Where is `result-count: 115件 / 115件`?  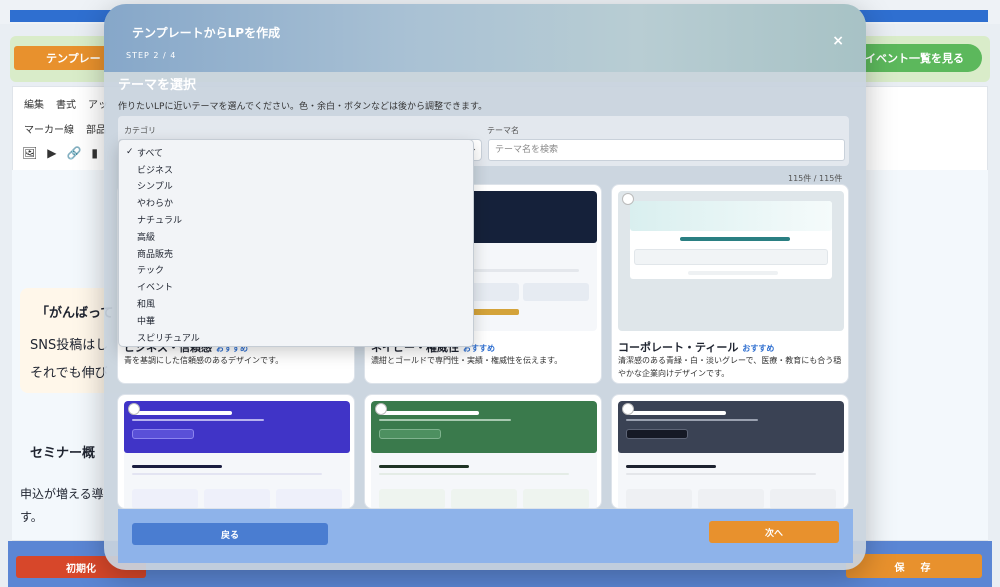 result-count: 115件 / 115件 is located at coordinates (815, 178).